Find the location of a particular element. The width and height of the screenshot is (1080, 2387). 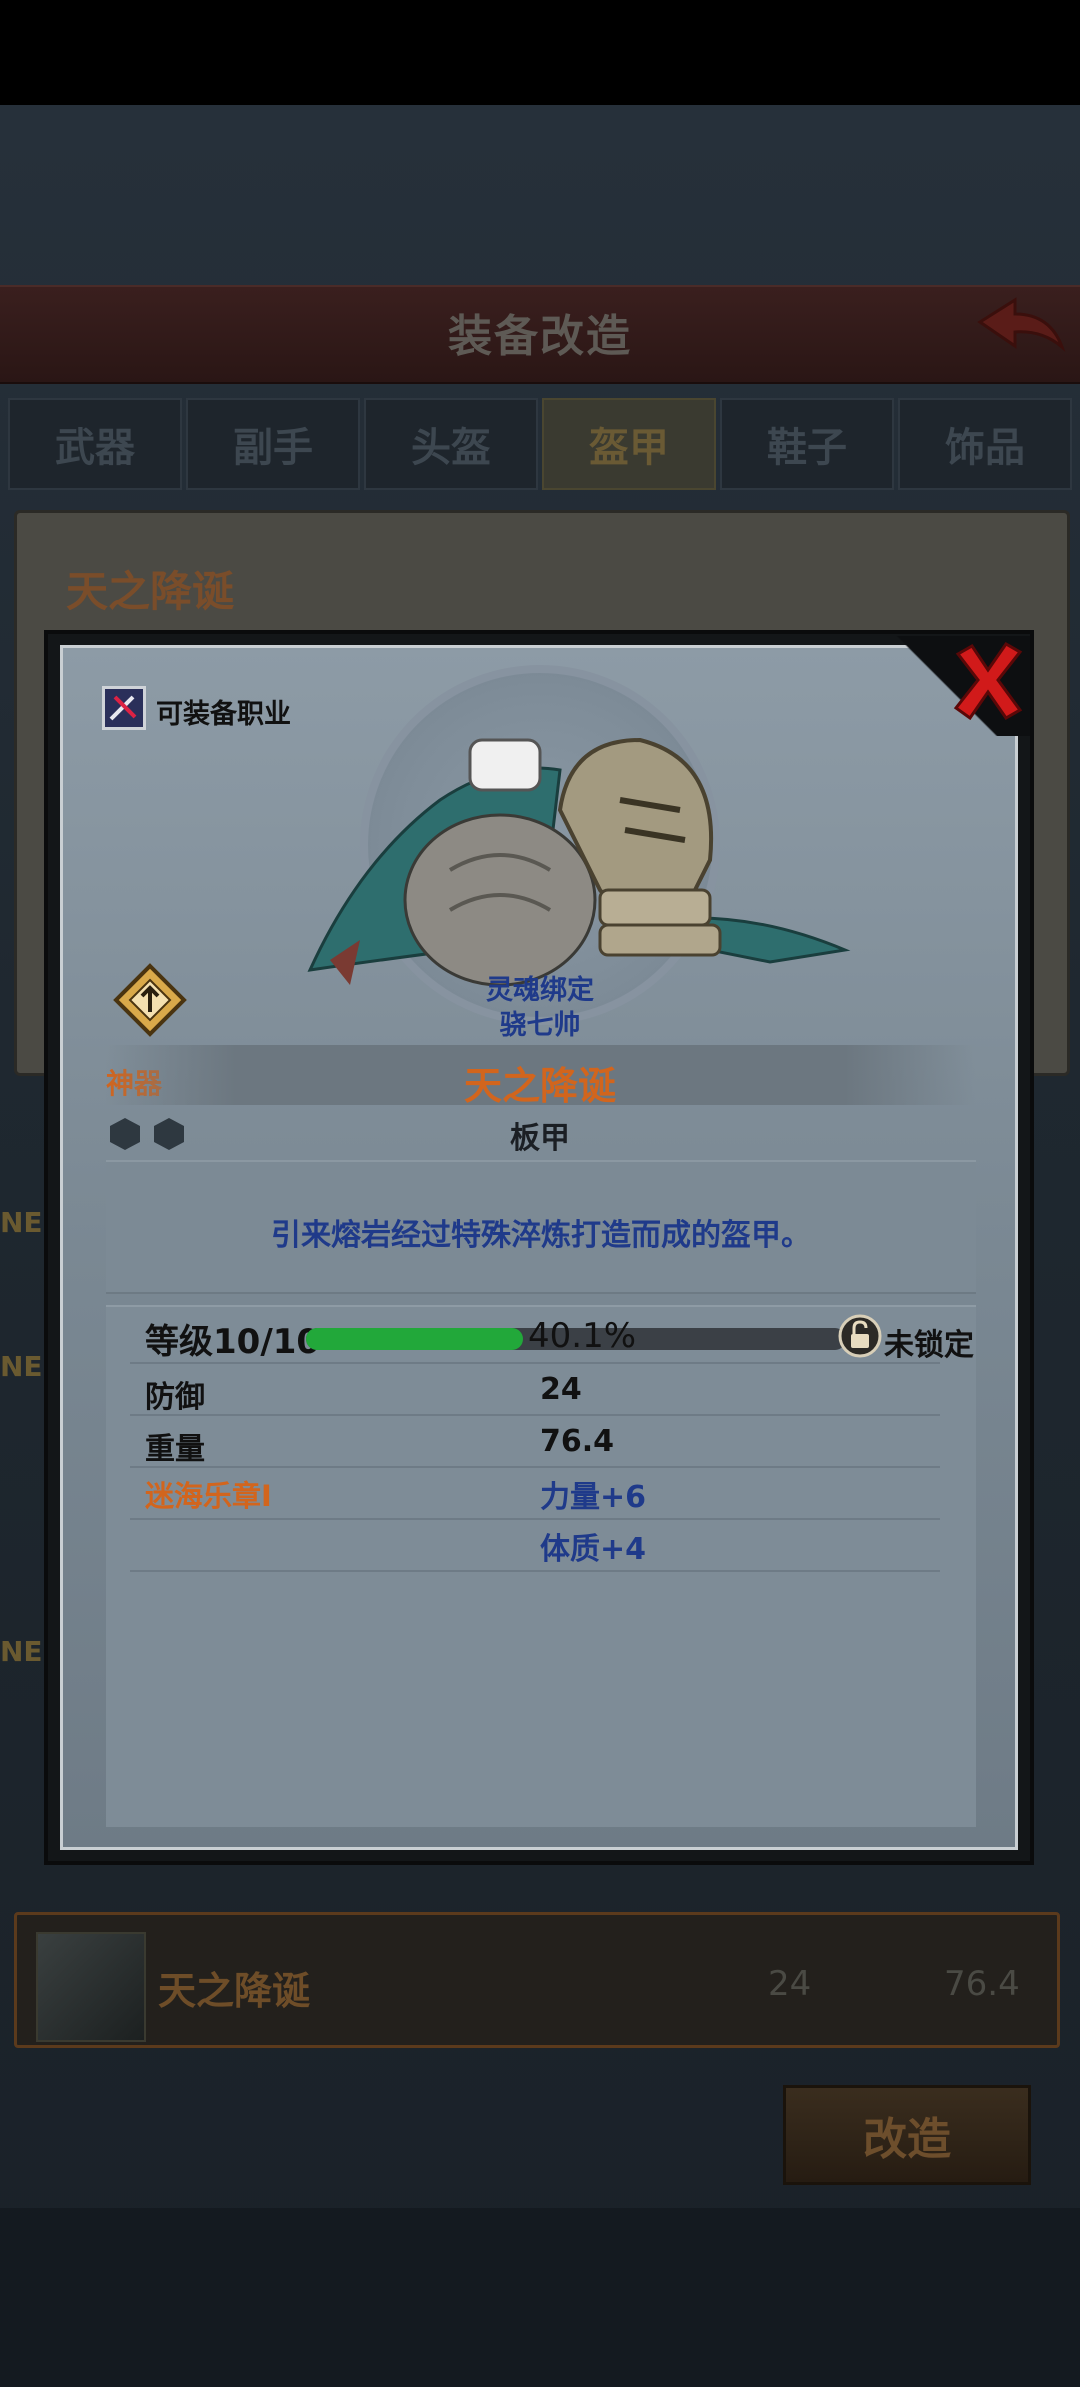

set-bonus: 力量+6 is located at coordinates (593, 1497).